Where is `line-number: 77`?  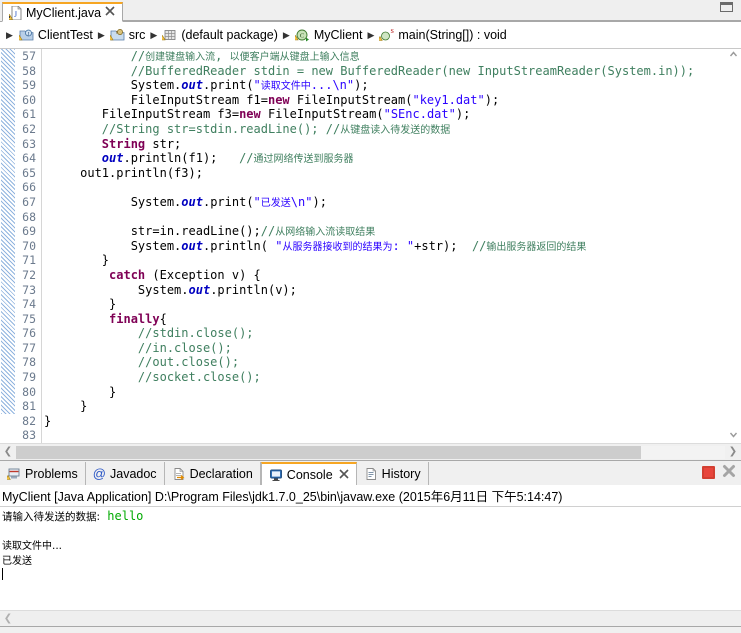 line-number: 77 is located at coordinates (29, 347).